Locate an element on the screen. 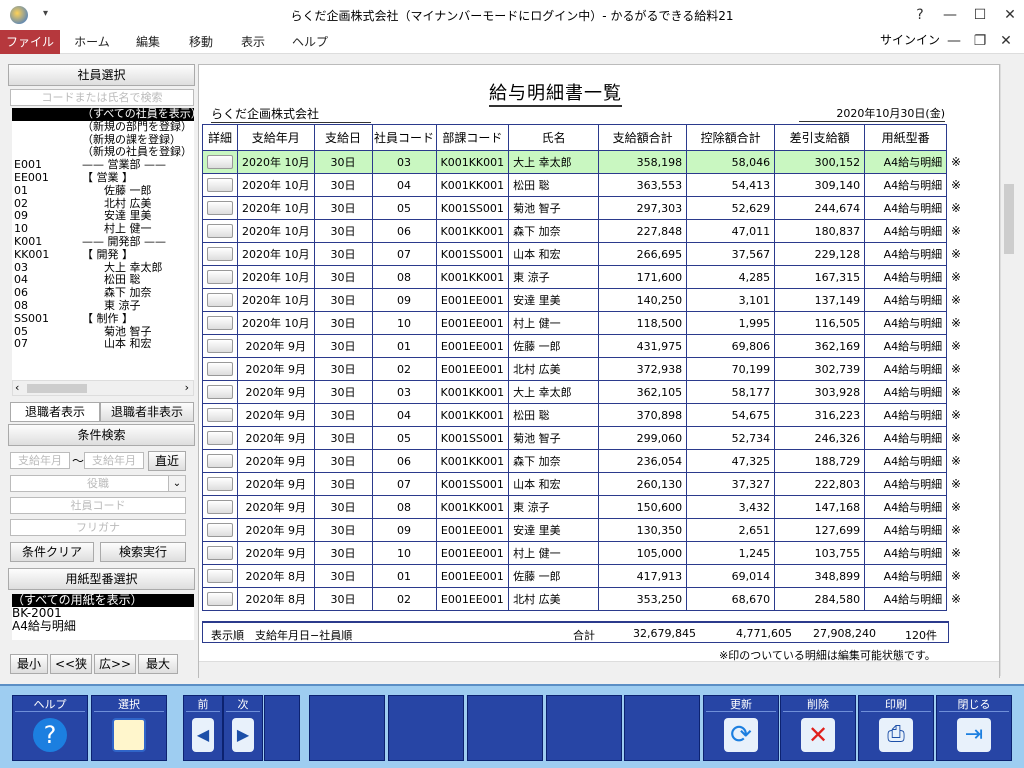 The image size is (1024, 768). tree-item: EE001 【 営業 】 is located at coordinates (103, 178).